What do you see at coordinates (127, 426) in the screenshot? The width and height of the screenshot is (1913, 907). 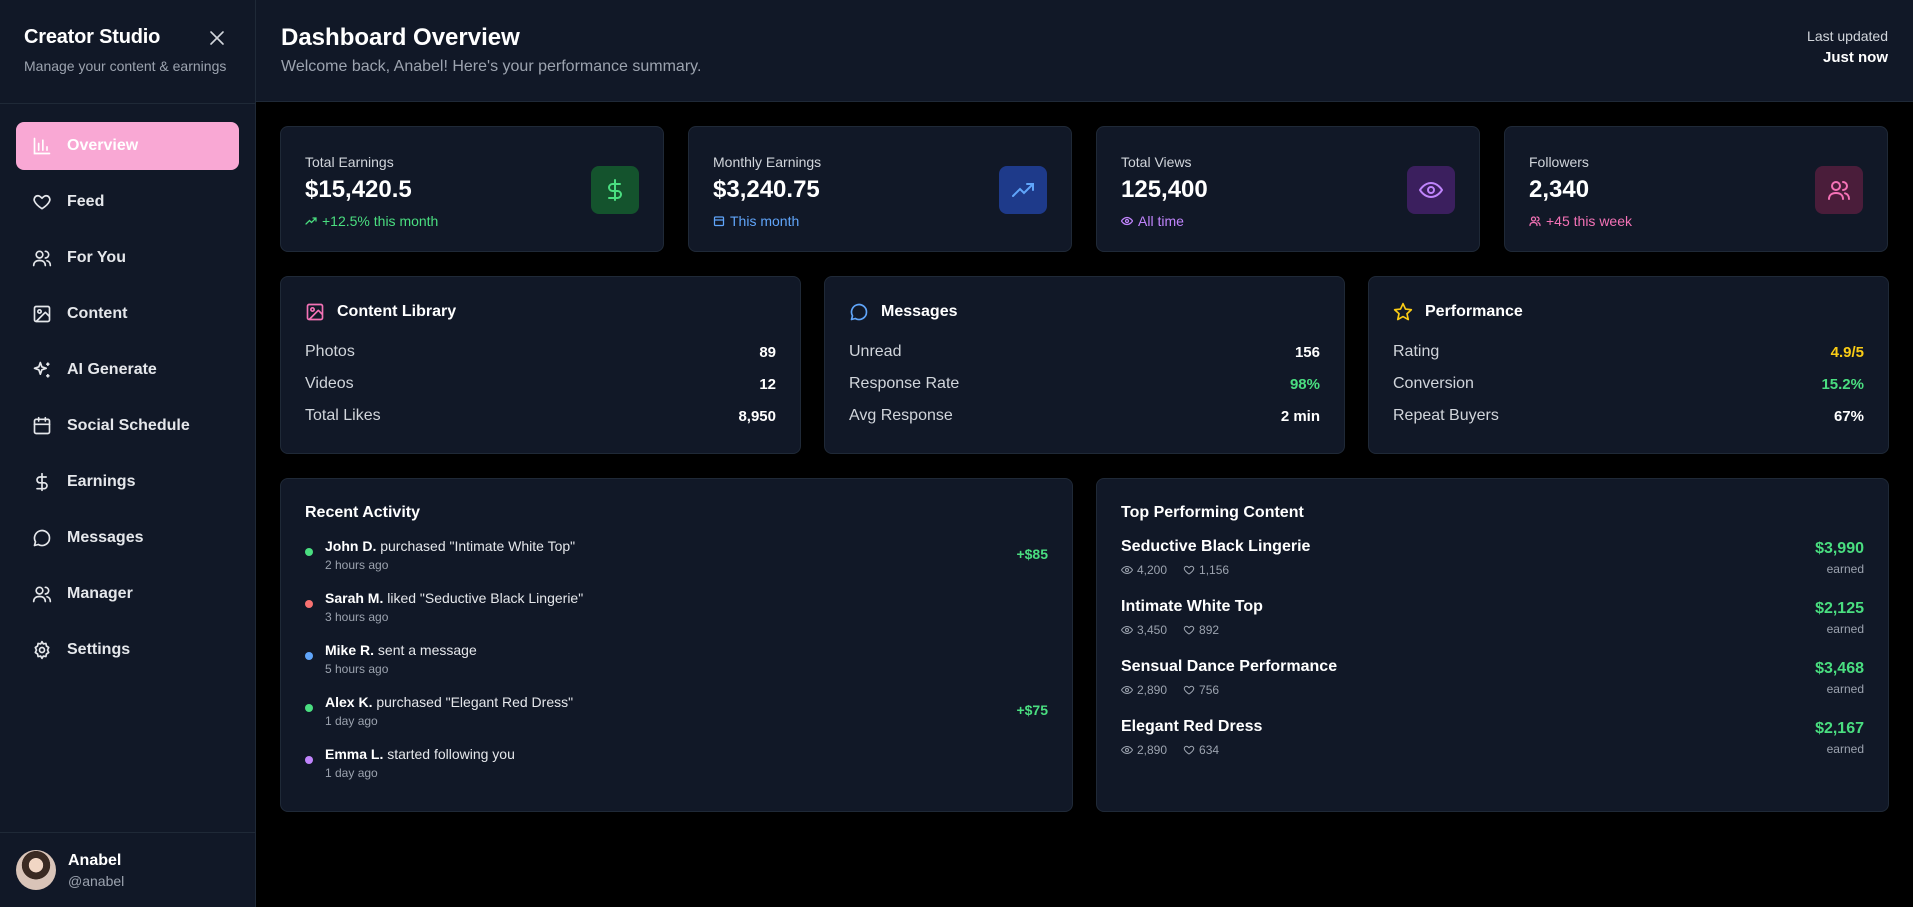 I see `sidebar-item-social-schedule: Social Schedule` at bounding box center [127, 426].